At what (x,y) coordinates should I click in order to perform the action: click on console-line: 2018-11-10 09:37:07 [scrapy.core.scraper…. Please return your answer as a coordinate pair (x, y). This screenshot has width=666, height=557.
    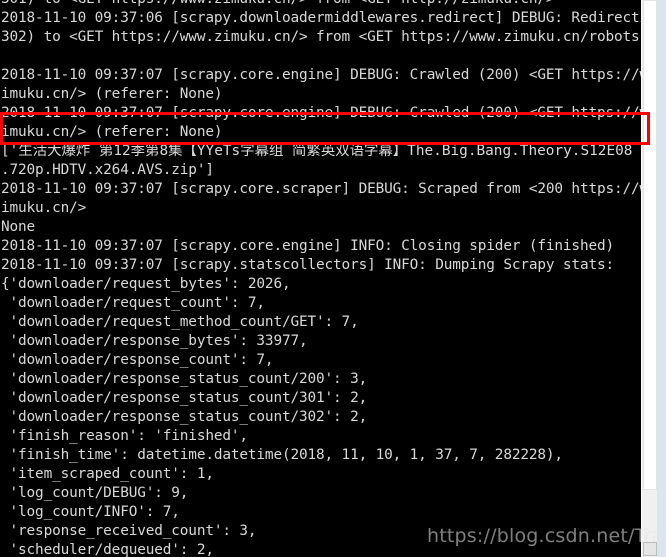
    Looking at the image, I should click on (321, 189).